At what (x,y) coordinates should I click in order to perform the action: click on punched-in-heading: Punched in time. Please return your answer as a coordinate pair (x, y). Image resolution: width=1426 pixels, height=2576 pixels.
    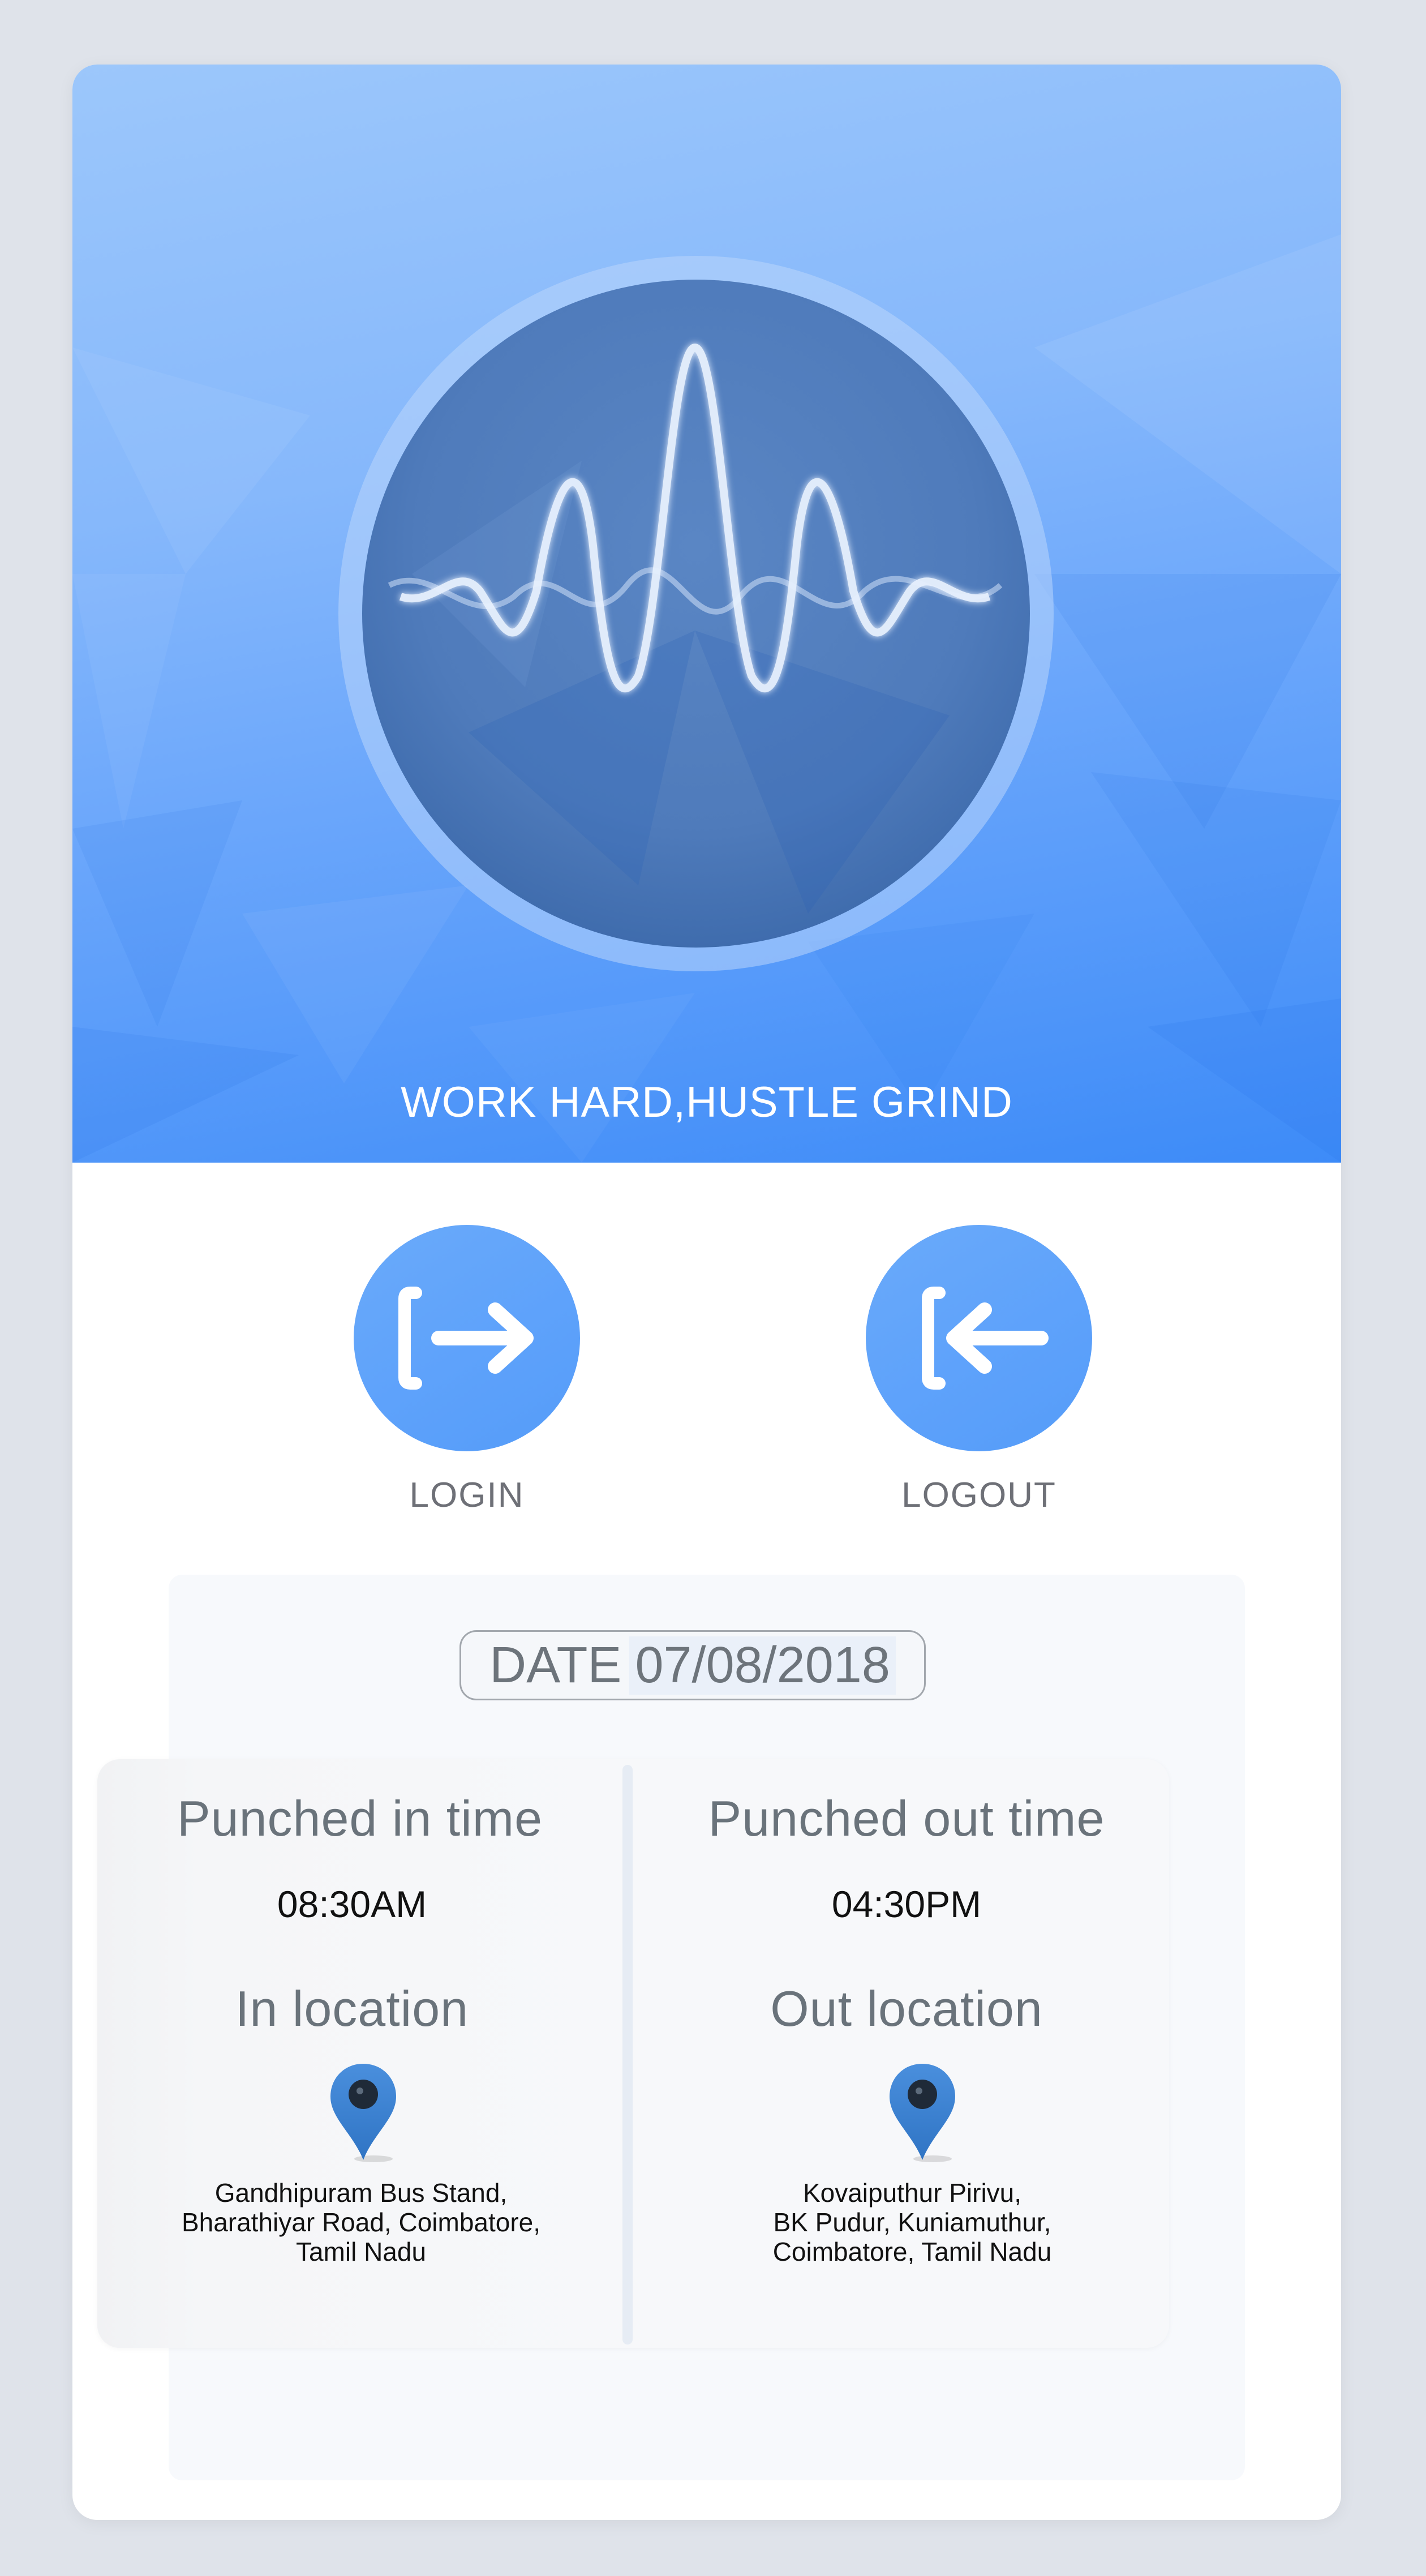
    Looking at the image, I should click on (360, 1818).